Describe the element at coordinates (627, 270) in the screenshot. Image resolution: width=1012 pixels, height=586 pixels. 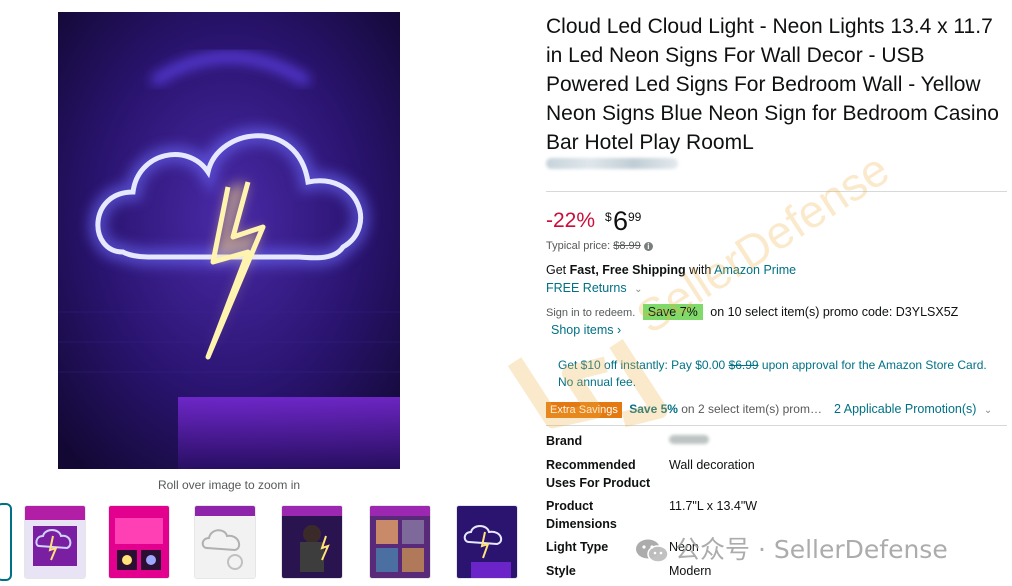
I see `fast-free-shipping: Fast, Free Shipping` at that location.